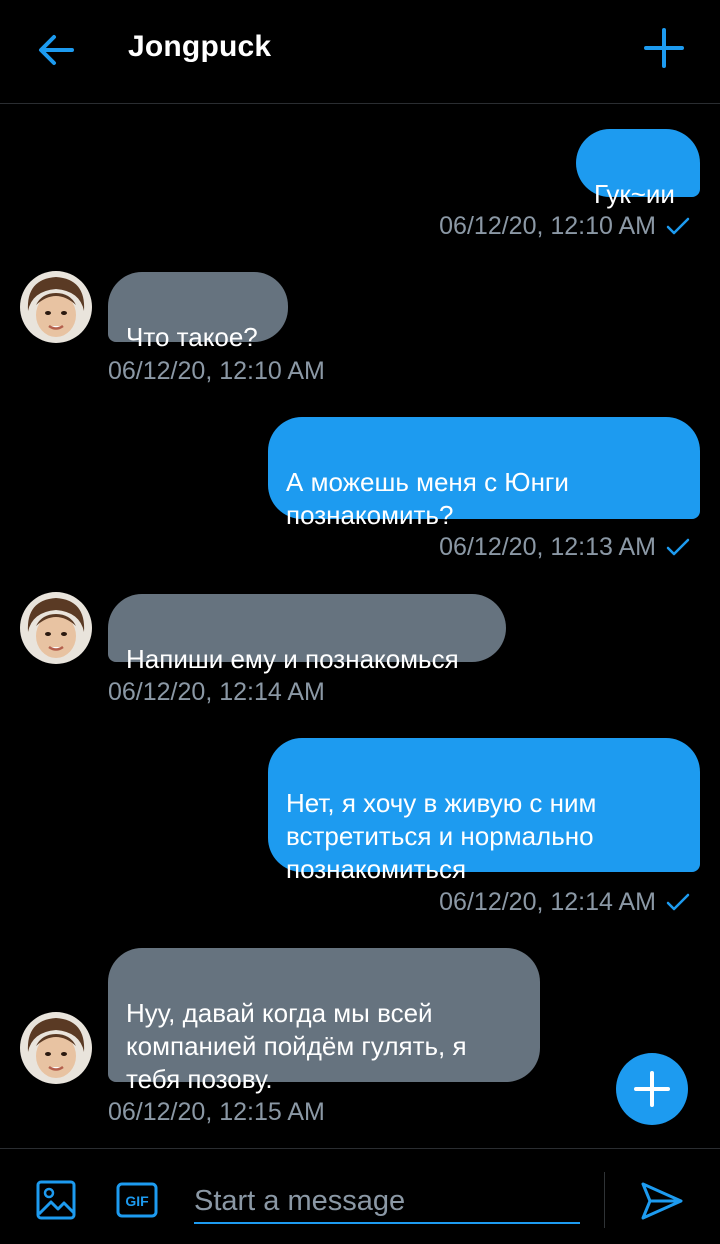 The width and height of the screenshot is (720, 1244). What do you see at coordinates (360, 52) in the screenshot?
I see `conversation-header: Jongpuck` at bounding box center [360, 52].